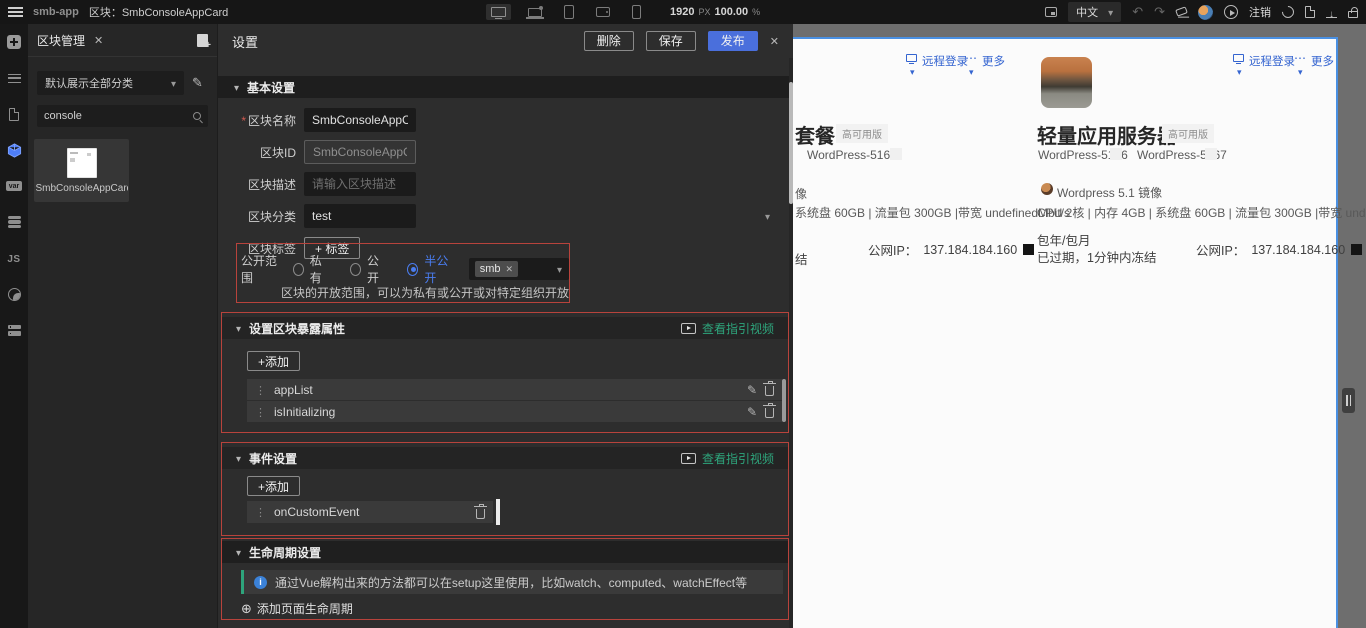 This screenshot has height=628, width=1366. Describe the element at coordinates (498, 512) in the screenshot. I see `events-scrollbar` at that location.